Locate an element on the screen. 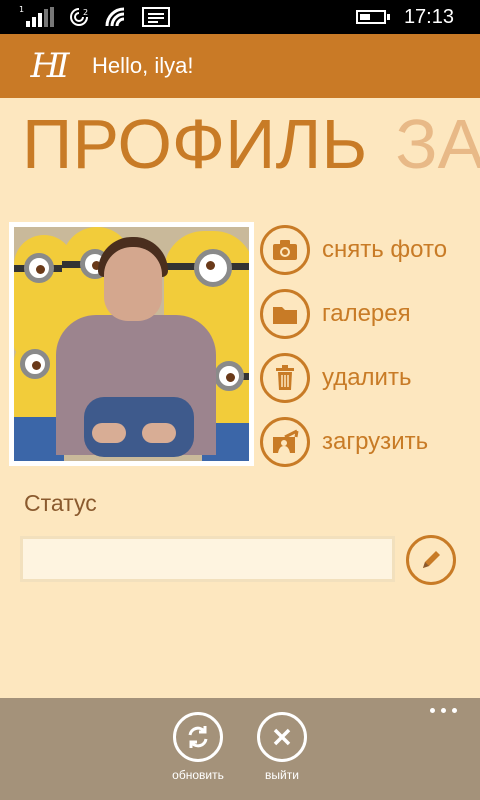 The height and width of the screenshot is (800, 480). status-bar: 1 2 17:13 is located at coordinates (240, 17).